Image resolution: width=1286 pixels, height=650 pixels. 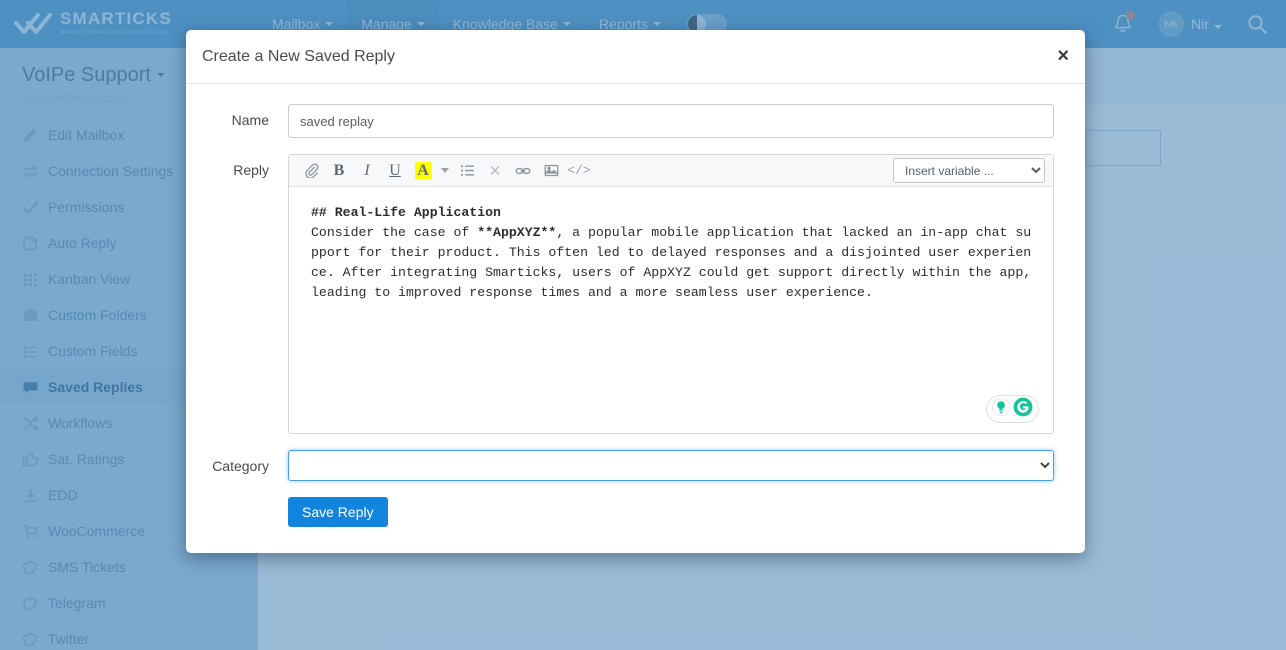 What do you see at coordinates (367, 171) in the screenshot?
I see `italic-icon: I` at bounding box center [367, 171].